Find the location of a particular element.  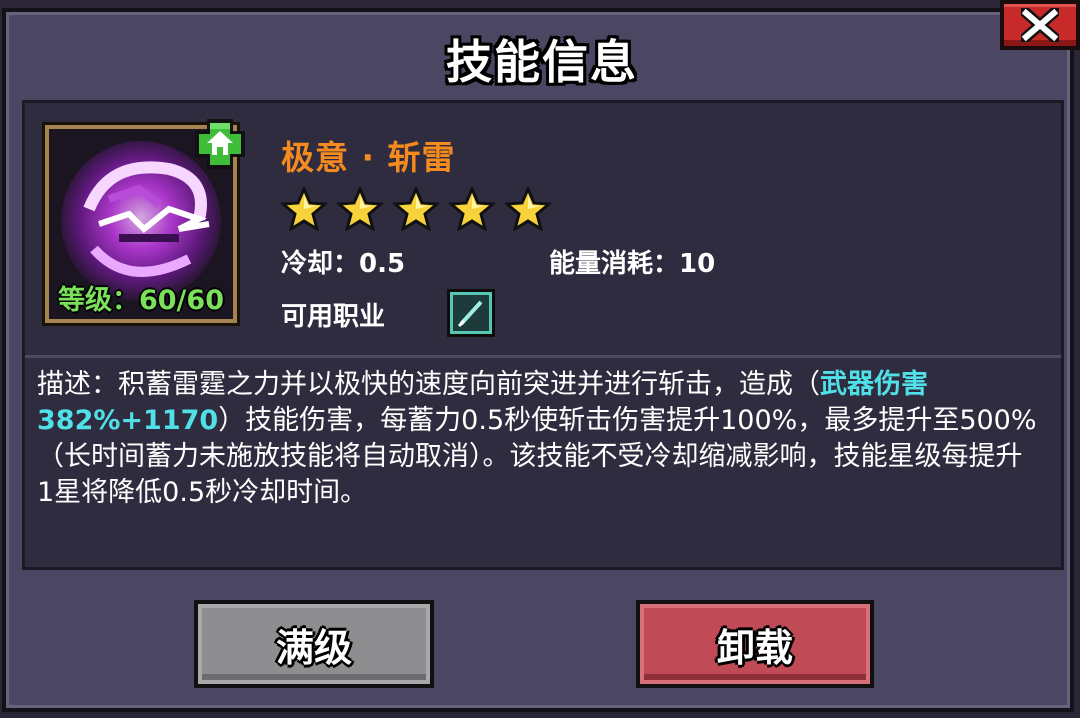

max-level-button: 满级 is located at coordinates (314, 644).